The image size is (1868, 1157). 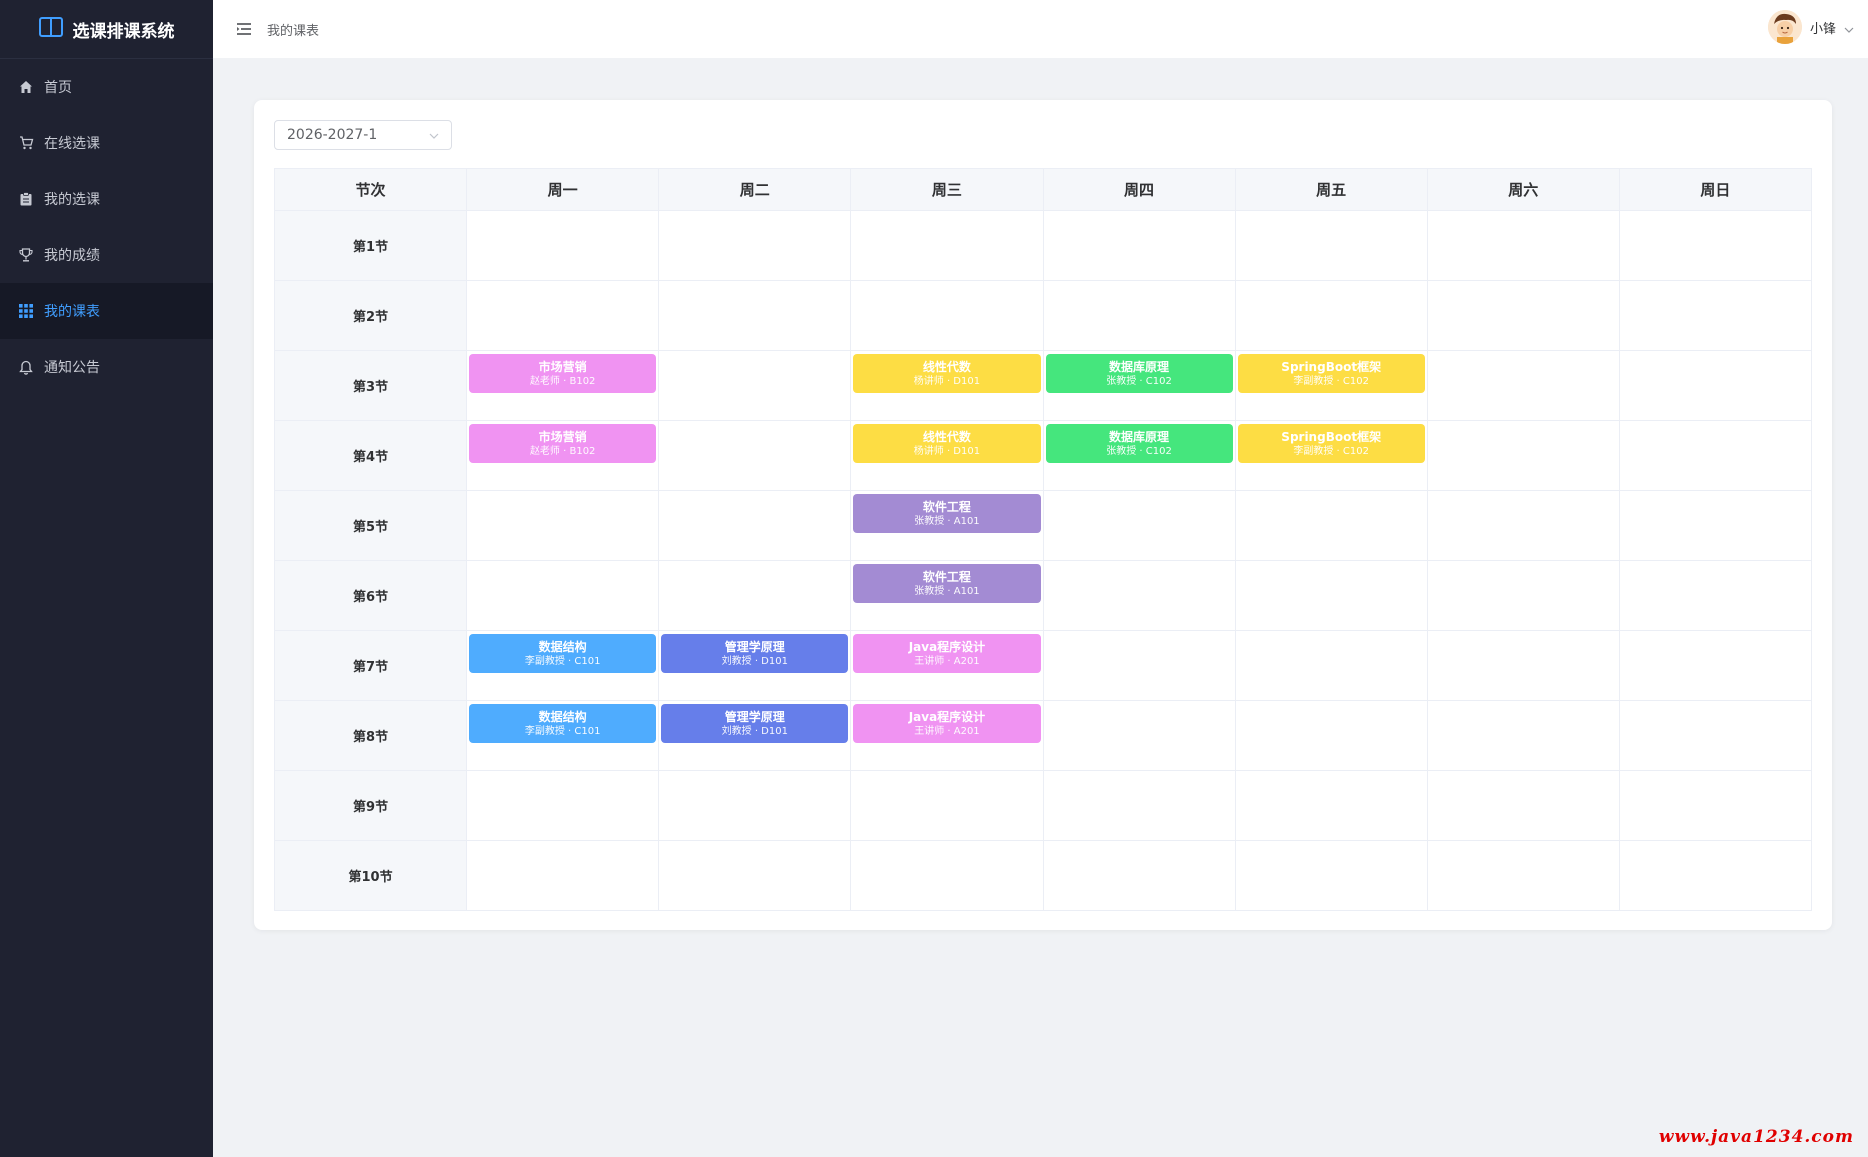 What do you see at coordinates (106, 311) in the screenshot?
I see `sidebar-item-my-timetable: 我的课表` at bounding box center [106, 311].